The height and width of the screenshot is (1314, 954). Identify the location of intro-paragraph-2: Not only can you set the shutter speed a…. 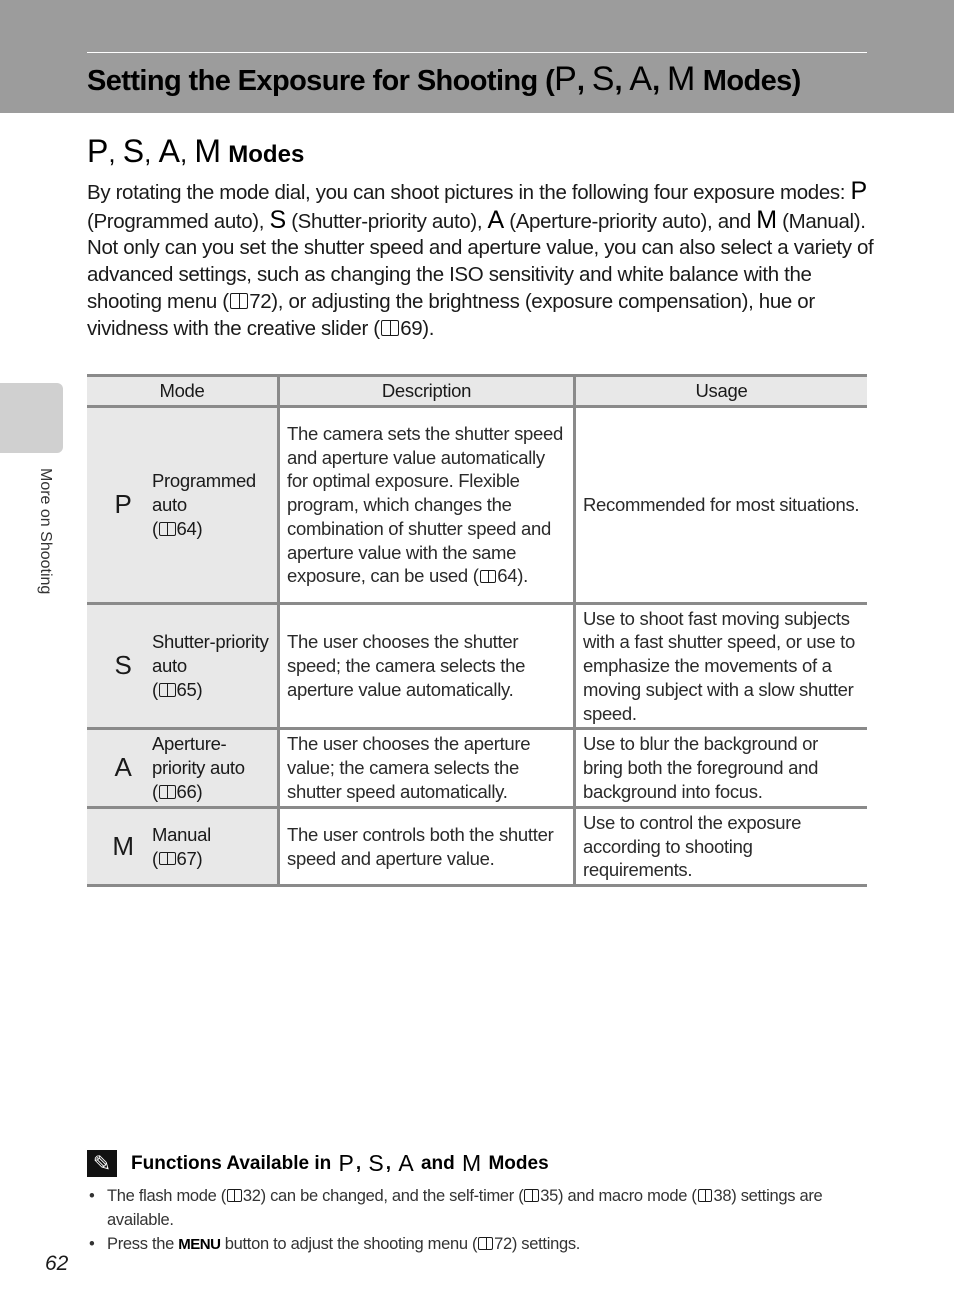
(482, 288).